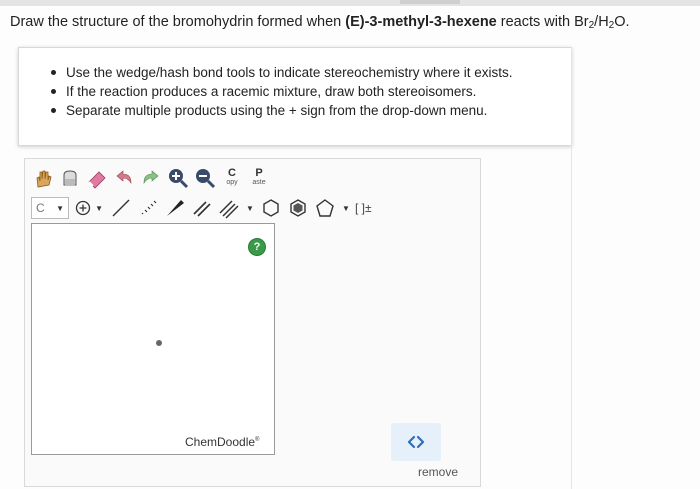  What do you see at coordinates (259, 178) in the screenshot?
I see `paste-button: P aste` at bounding box center [259, 178].